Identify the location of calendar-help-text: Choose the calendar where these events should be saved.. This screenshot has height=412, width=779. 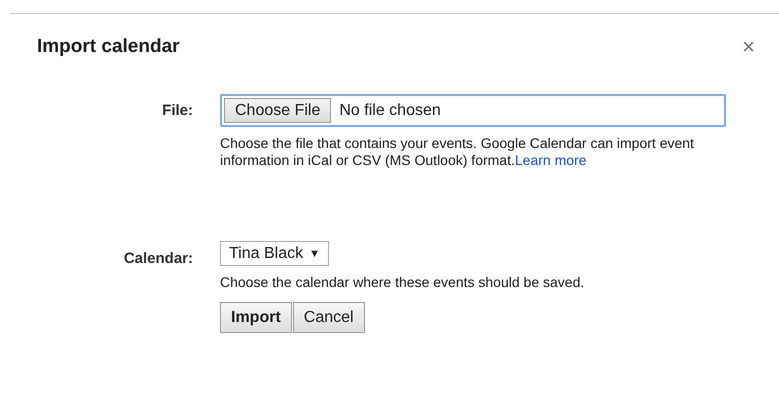
(403, 282).